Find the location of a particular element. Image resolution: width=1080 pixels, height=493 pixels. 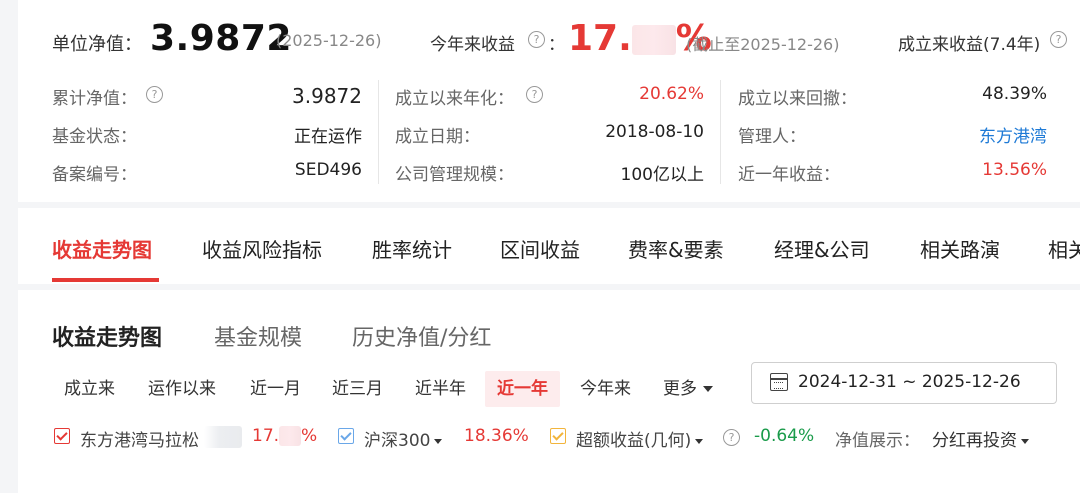

excess-series-dropdown: 超额收益(几何) is located at coordinates (640, 438).